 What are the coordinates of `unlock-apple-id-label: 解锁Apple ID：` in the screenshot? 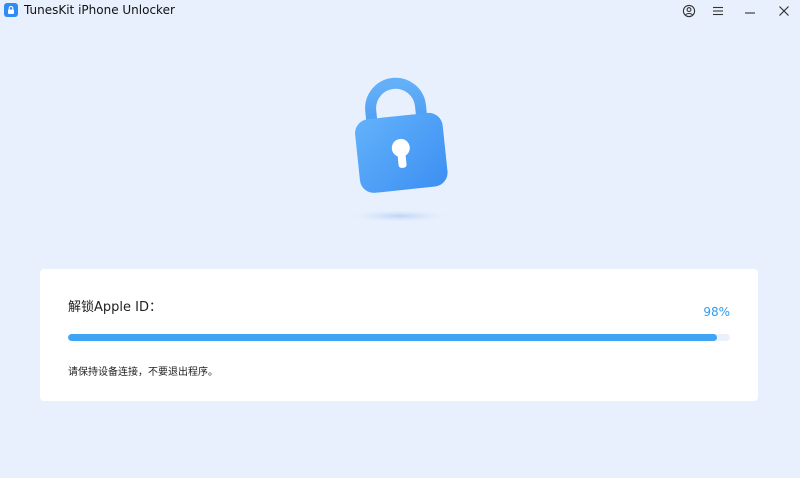 It's located at (115, 307).